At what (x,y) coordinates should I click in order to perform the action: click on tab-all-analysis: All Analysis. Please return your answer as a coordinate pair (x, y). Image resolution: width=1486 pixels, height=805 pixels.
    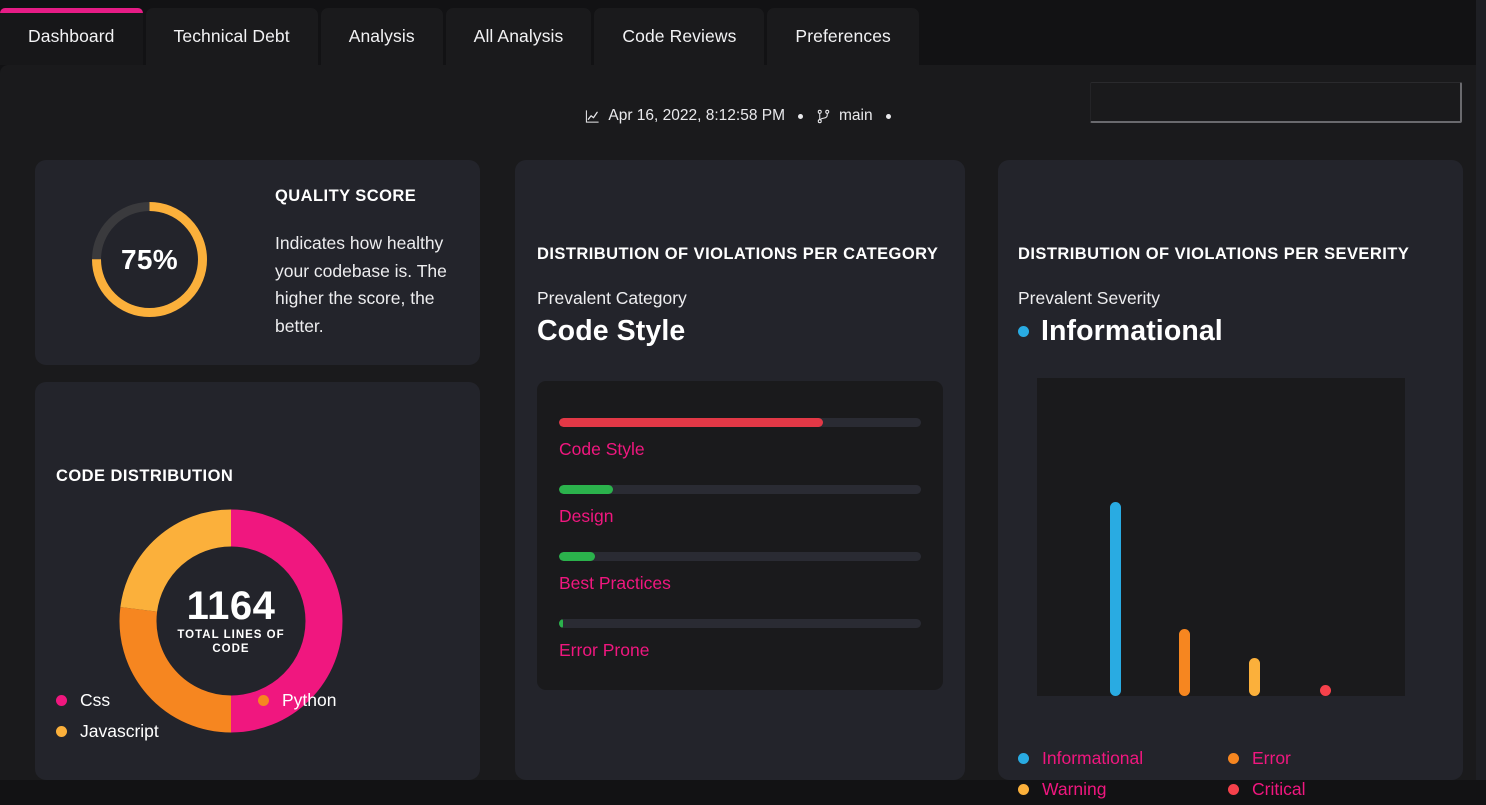
    Looking at the image, I should click on (518, 36).